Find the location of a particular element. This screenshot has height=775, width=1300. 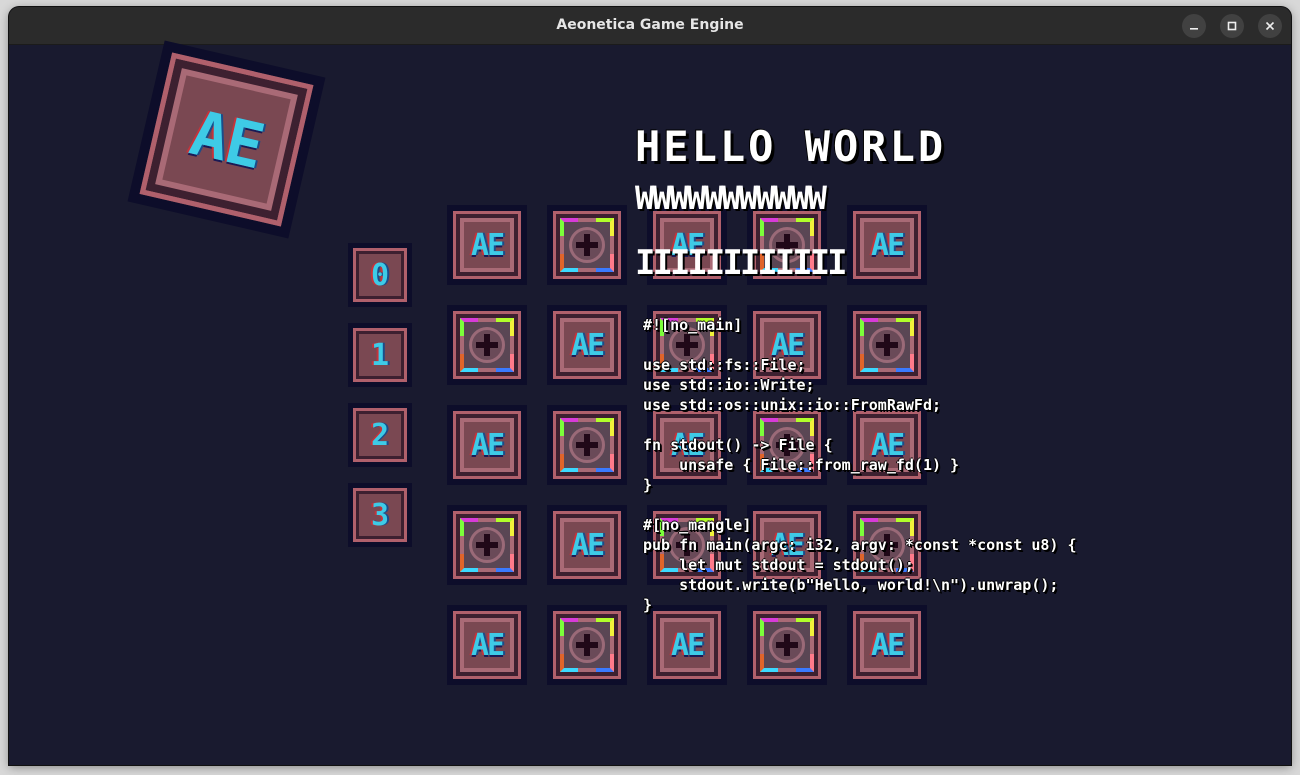

number-tile-label: 3 is located at coordinates (380, 515).